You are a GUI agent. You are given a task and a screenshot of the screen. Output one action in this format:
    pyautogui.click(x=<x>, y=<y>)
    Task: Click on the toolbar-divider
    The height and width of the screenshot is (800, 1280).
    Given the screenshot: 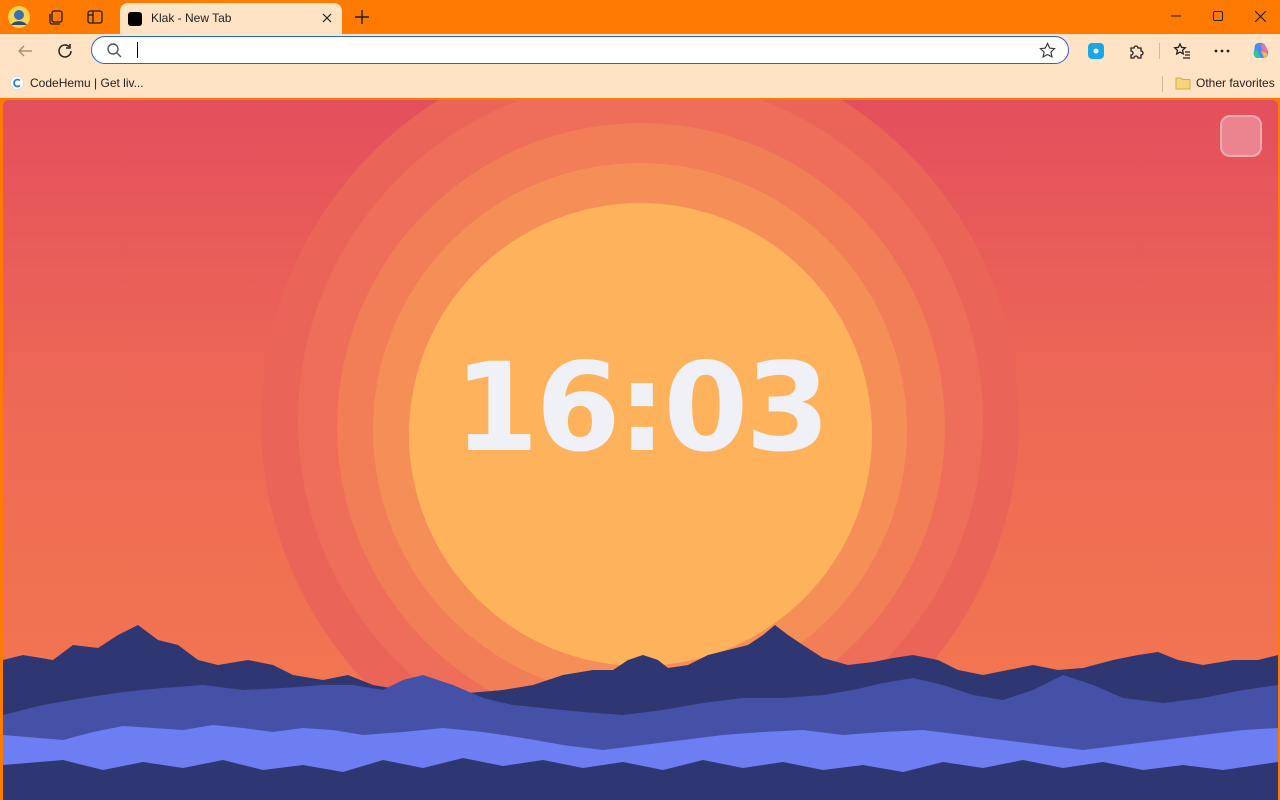 What is the action you would take?
    pyautogui.click(x=1159, y=51)
    